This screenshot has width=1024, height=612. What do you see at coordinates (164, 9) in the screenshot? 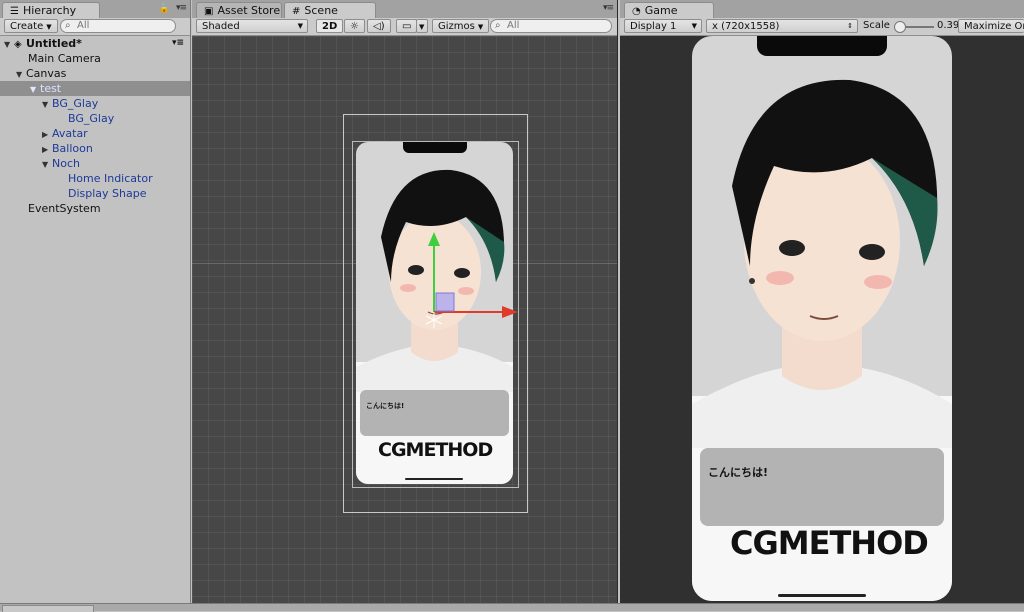
I see `lock-icon: 🔒` at bounding box center [164, 9].